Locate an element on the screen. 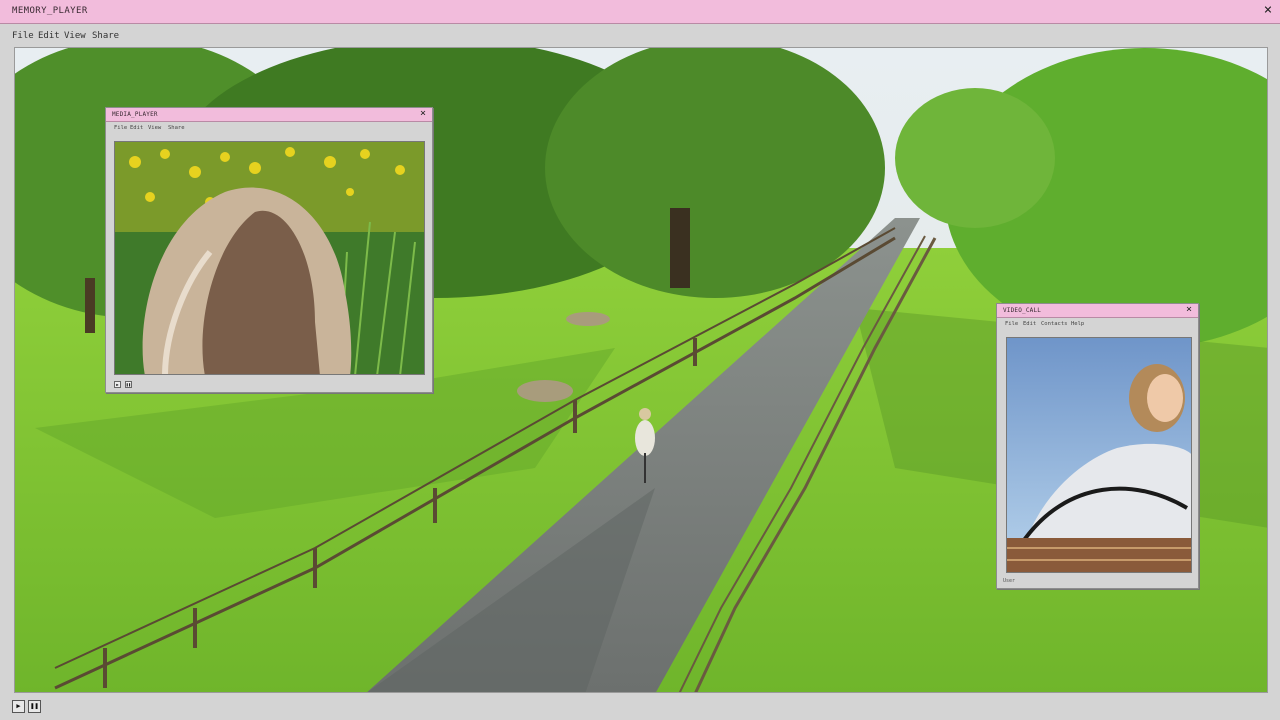 The image size is (1280, 720). hair-in-flowers-image is located at coordinates (269, 258).